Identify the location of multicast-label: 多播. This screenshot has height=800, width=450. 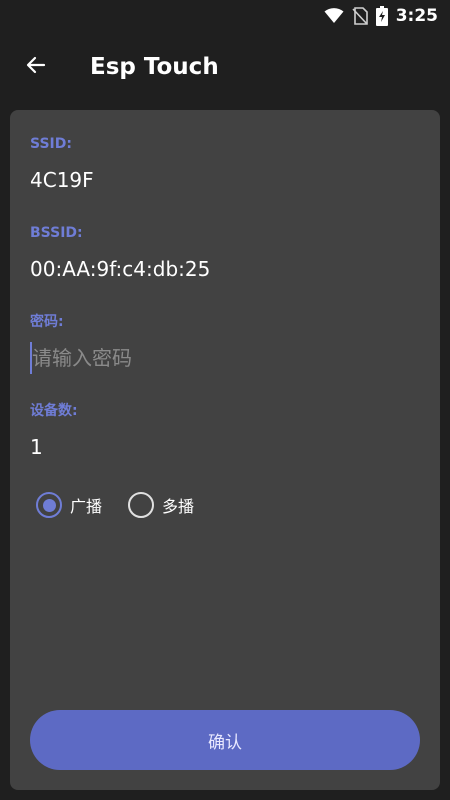
(178, 506).